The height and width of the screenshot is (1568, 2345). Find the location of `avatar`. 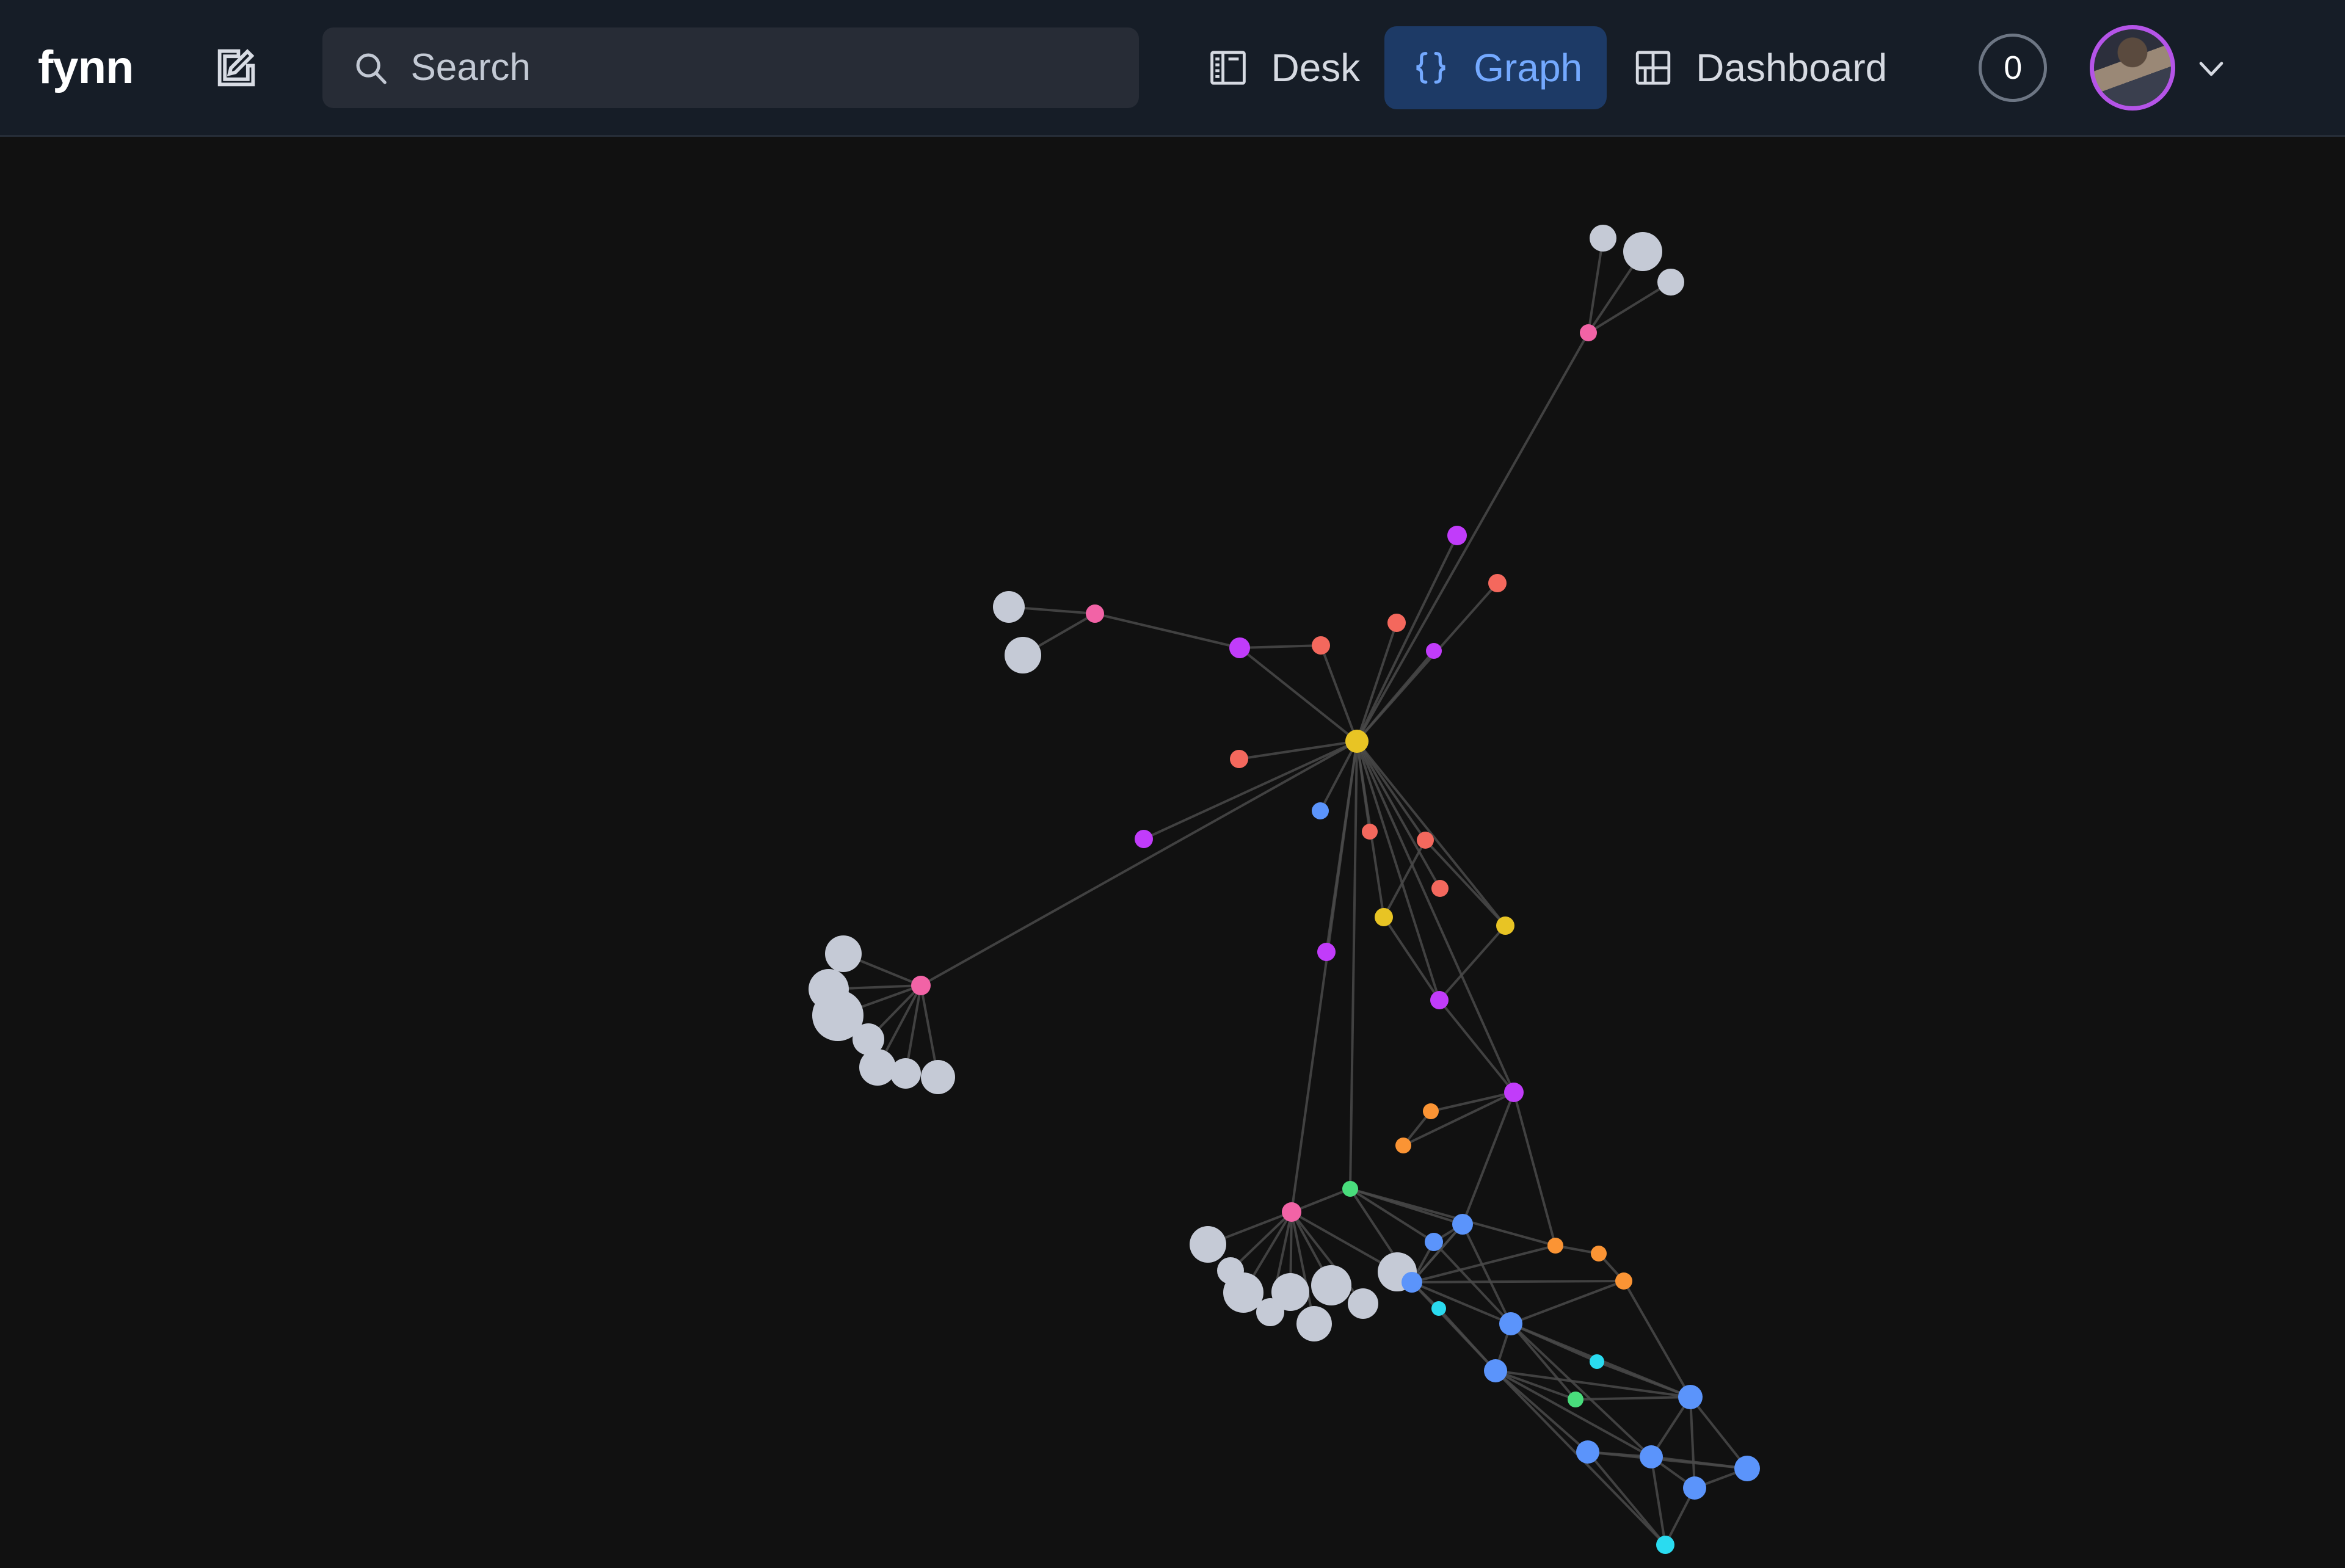

avatar is located at coordinates (2133, 67).